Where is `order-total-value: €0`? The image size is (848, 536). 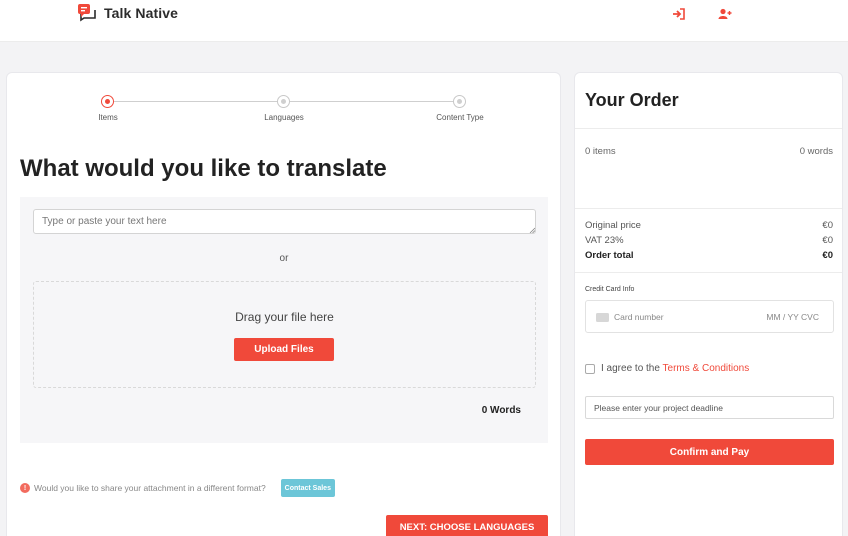
order-total-value: €0 is located at coordinates (827, 255).